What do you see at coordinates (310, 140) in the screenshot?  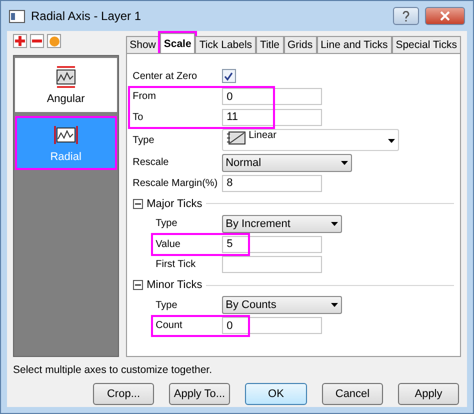 I see `dropdown: Linear` at bounding box center [310, 140].